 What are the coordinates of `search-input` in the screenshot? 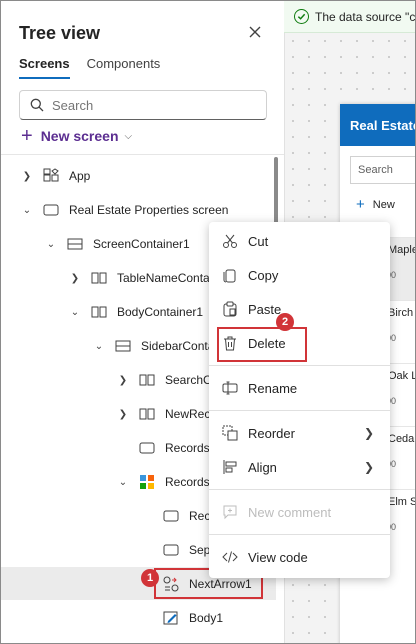 It's located at (152, 105).